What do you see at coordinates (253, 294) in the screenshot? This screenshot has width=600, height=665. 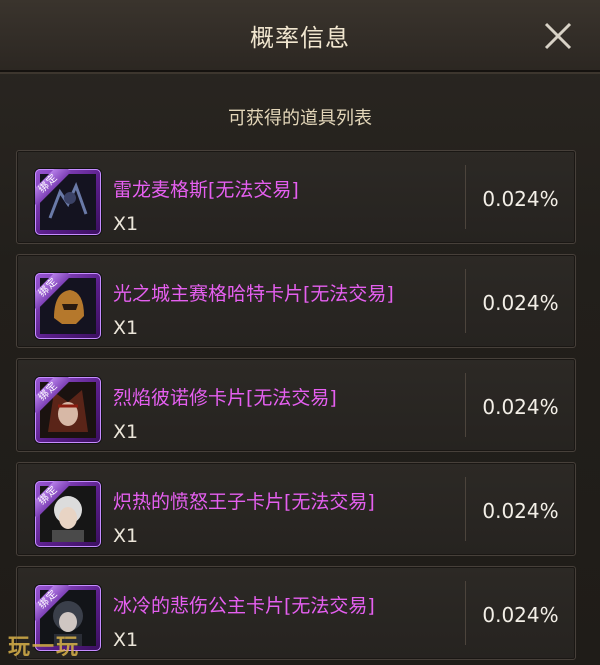 I see `item-name: 光之城主赛格哈特卡片[无法交易]` at bounding box center [253, 294].